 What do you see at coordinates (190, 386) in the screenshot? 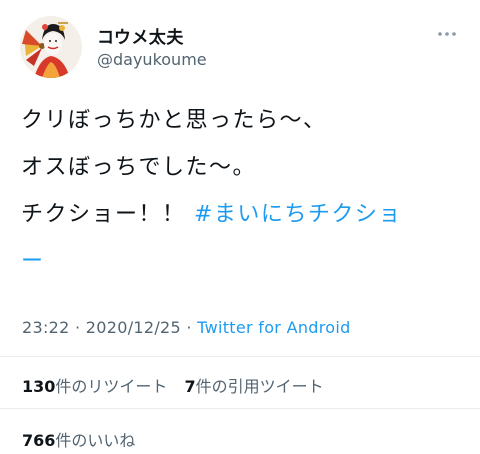
I see `quotes-count: 7` at bounding box center [190, 386].